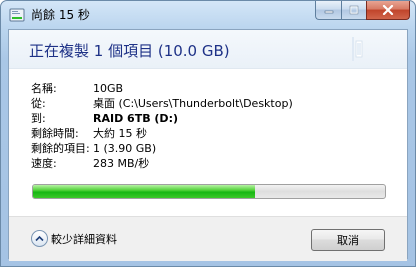 The image size is (416, 267). I want to click on progress-fill, so click(144, 191).